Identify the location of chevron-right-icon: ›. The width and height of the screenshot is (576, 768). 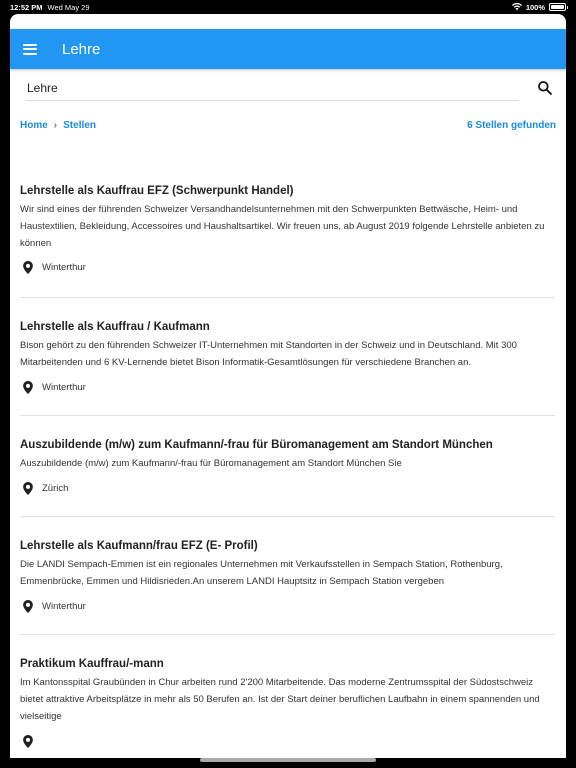
(55, 125).